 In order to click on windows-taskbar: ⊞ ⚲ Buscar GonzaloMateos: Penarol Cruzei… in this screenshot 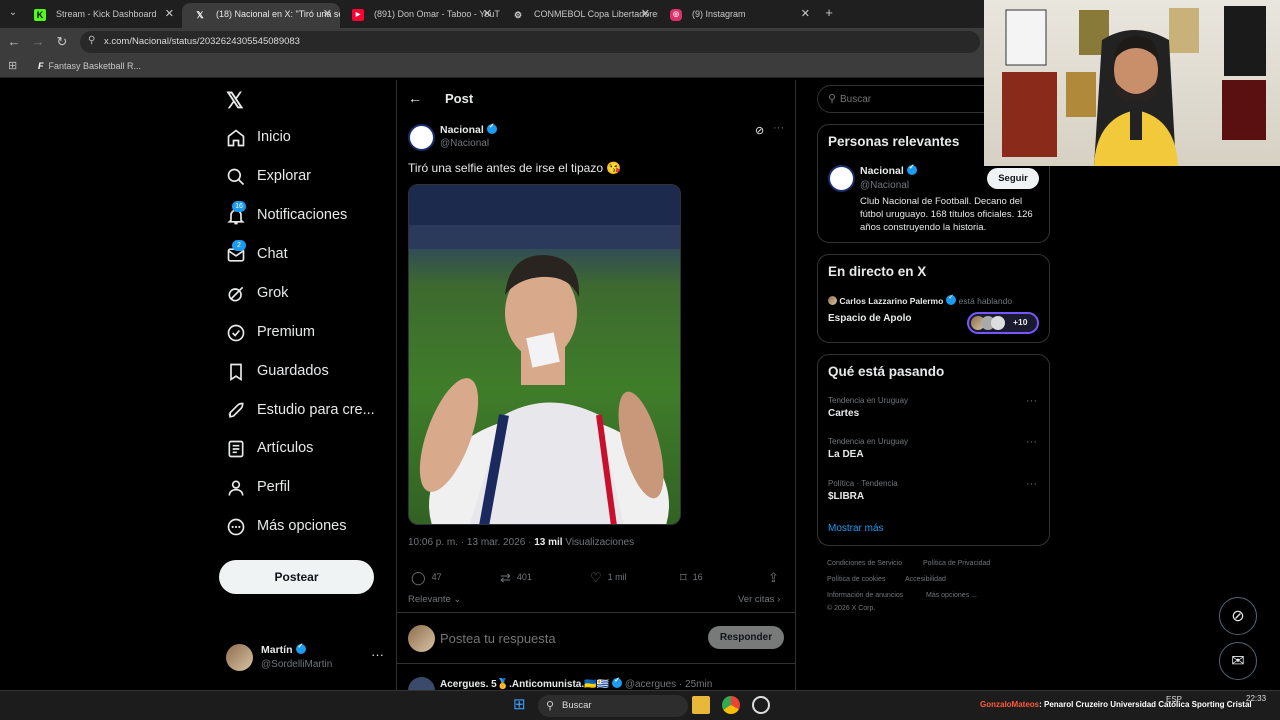, I will do `click(640, 705)`.